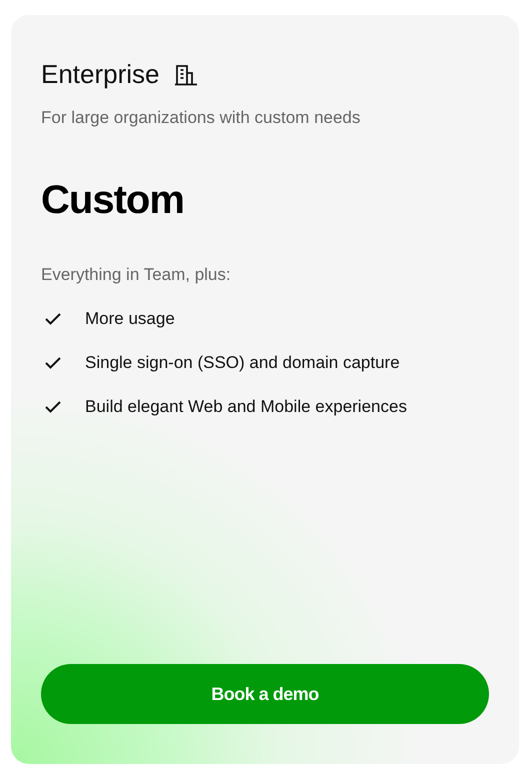  What do you see at coordinates (186, 75) in the screenshot?
I see `building-icon` at bounding box center [186, 75].